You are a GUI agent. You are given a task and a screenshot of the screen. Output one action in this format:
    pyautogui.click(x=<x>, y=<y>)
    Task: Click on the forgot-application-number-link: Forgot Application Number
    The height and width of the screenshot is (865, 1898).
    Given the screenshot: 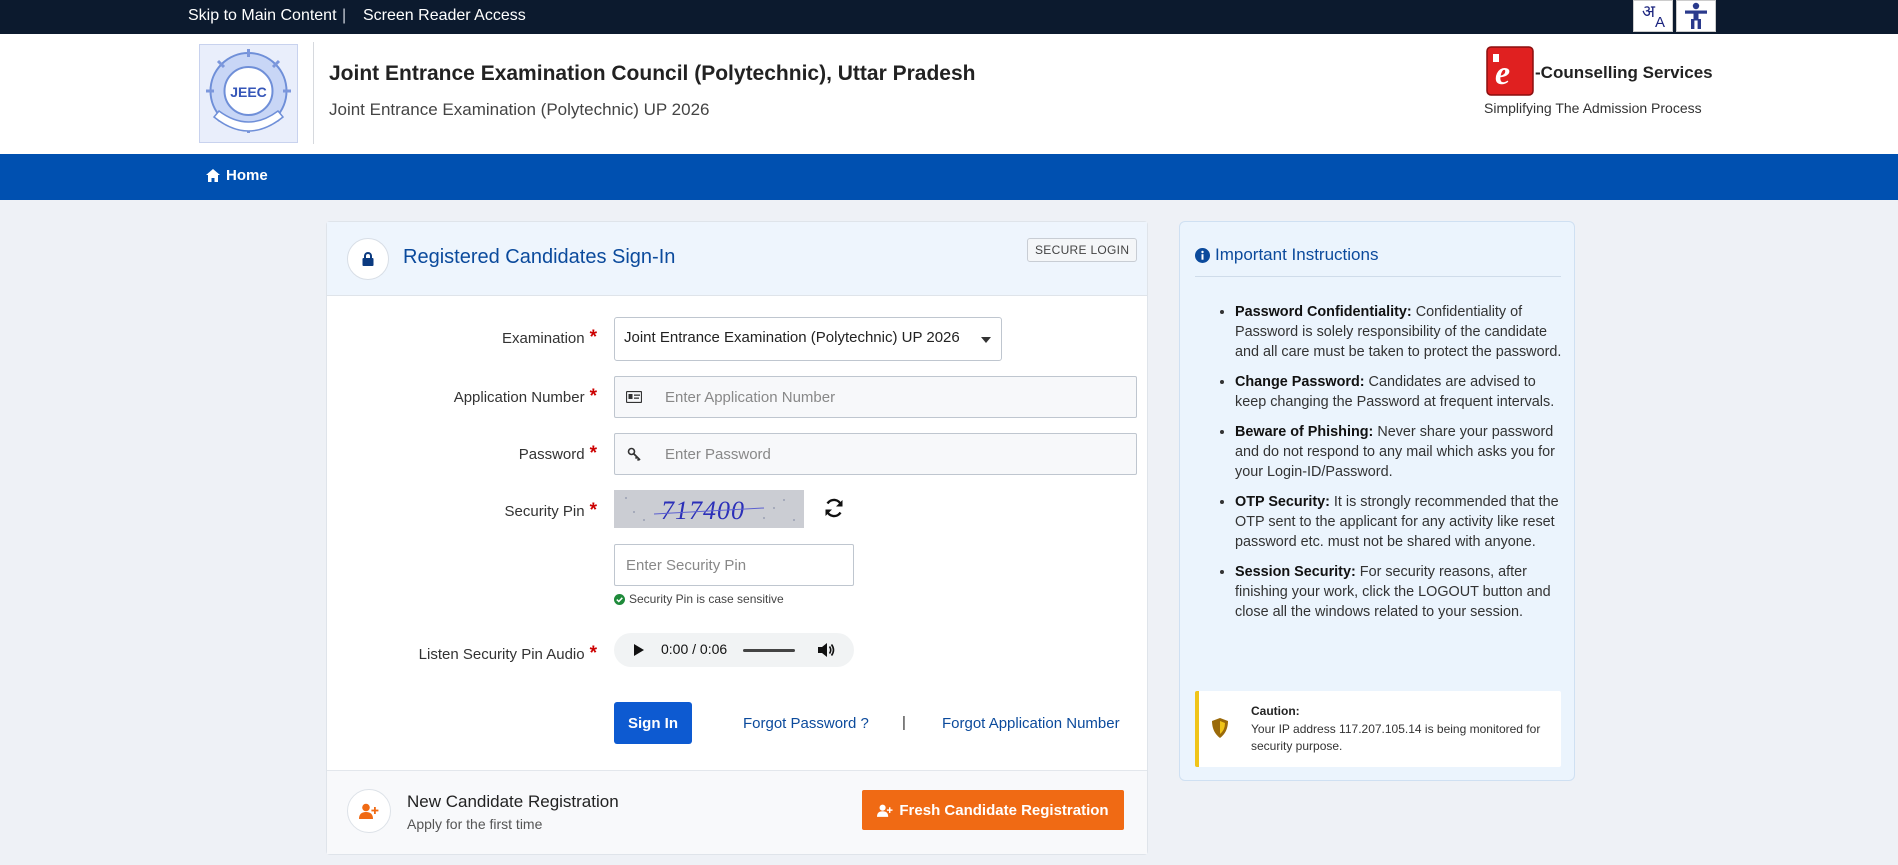 What is the action you would take?
    pyautogui.click(x=1031, y=723)
    